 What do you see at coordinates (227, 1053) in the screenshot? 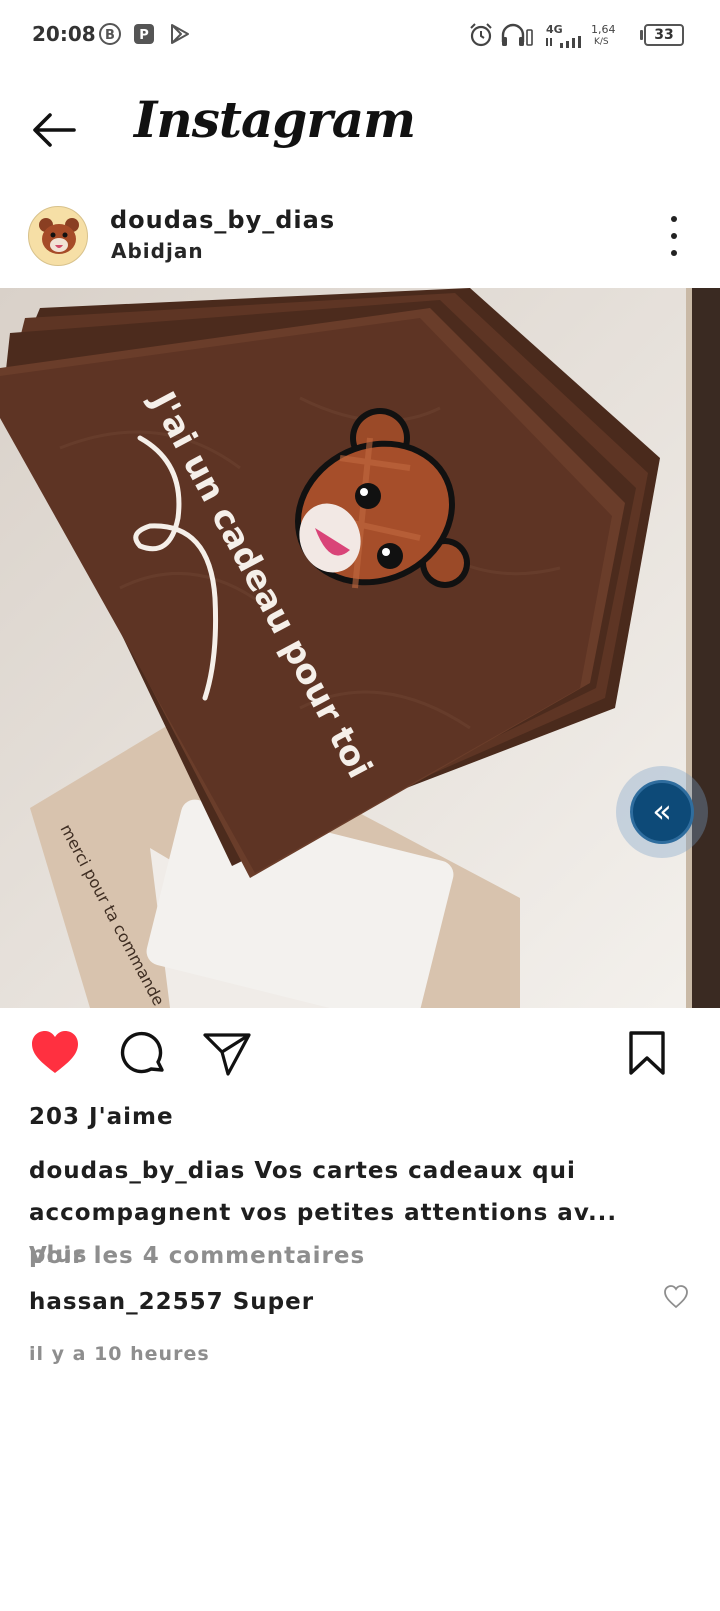
I see `paper-plane-icon` at bounding box center [227, 1053].